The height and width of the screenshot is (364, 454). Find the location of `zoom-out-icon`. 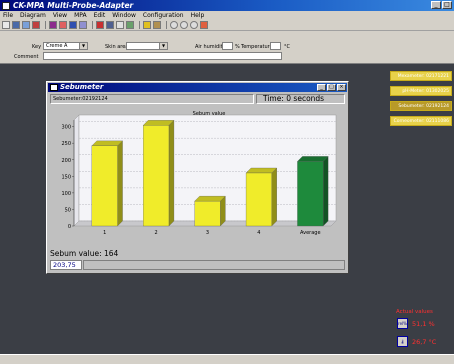

zoom-out-icon is located at coordinates (184, 25).